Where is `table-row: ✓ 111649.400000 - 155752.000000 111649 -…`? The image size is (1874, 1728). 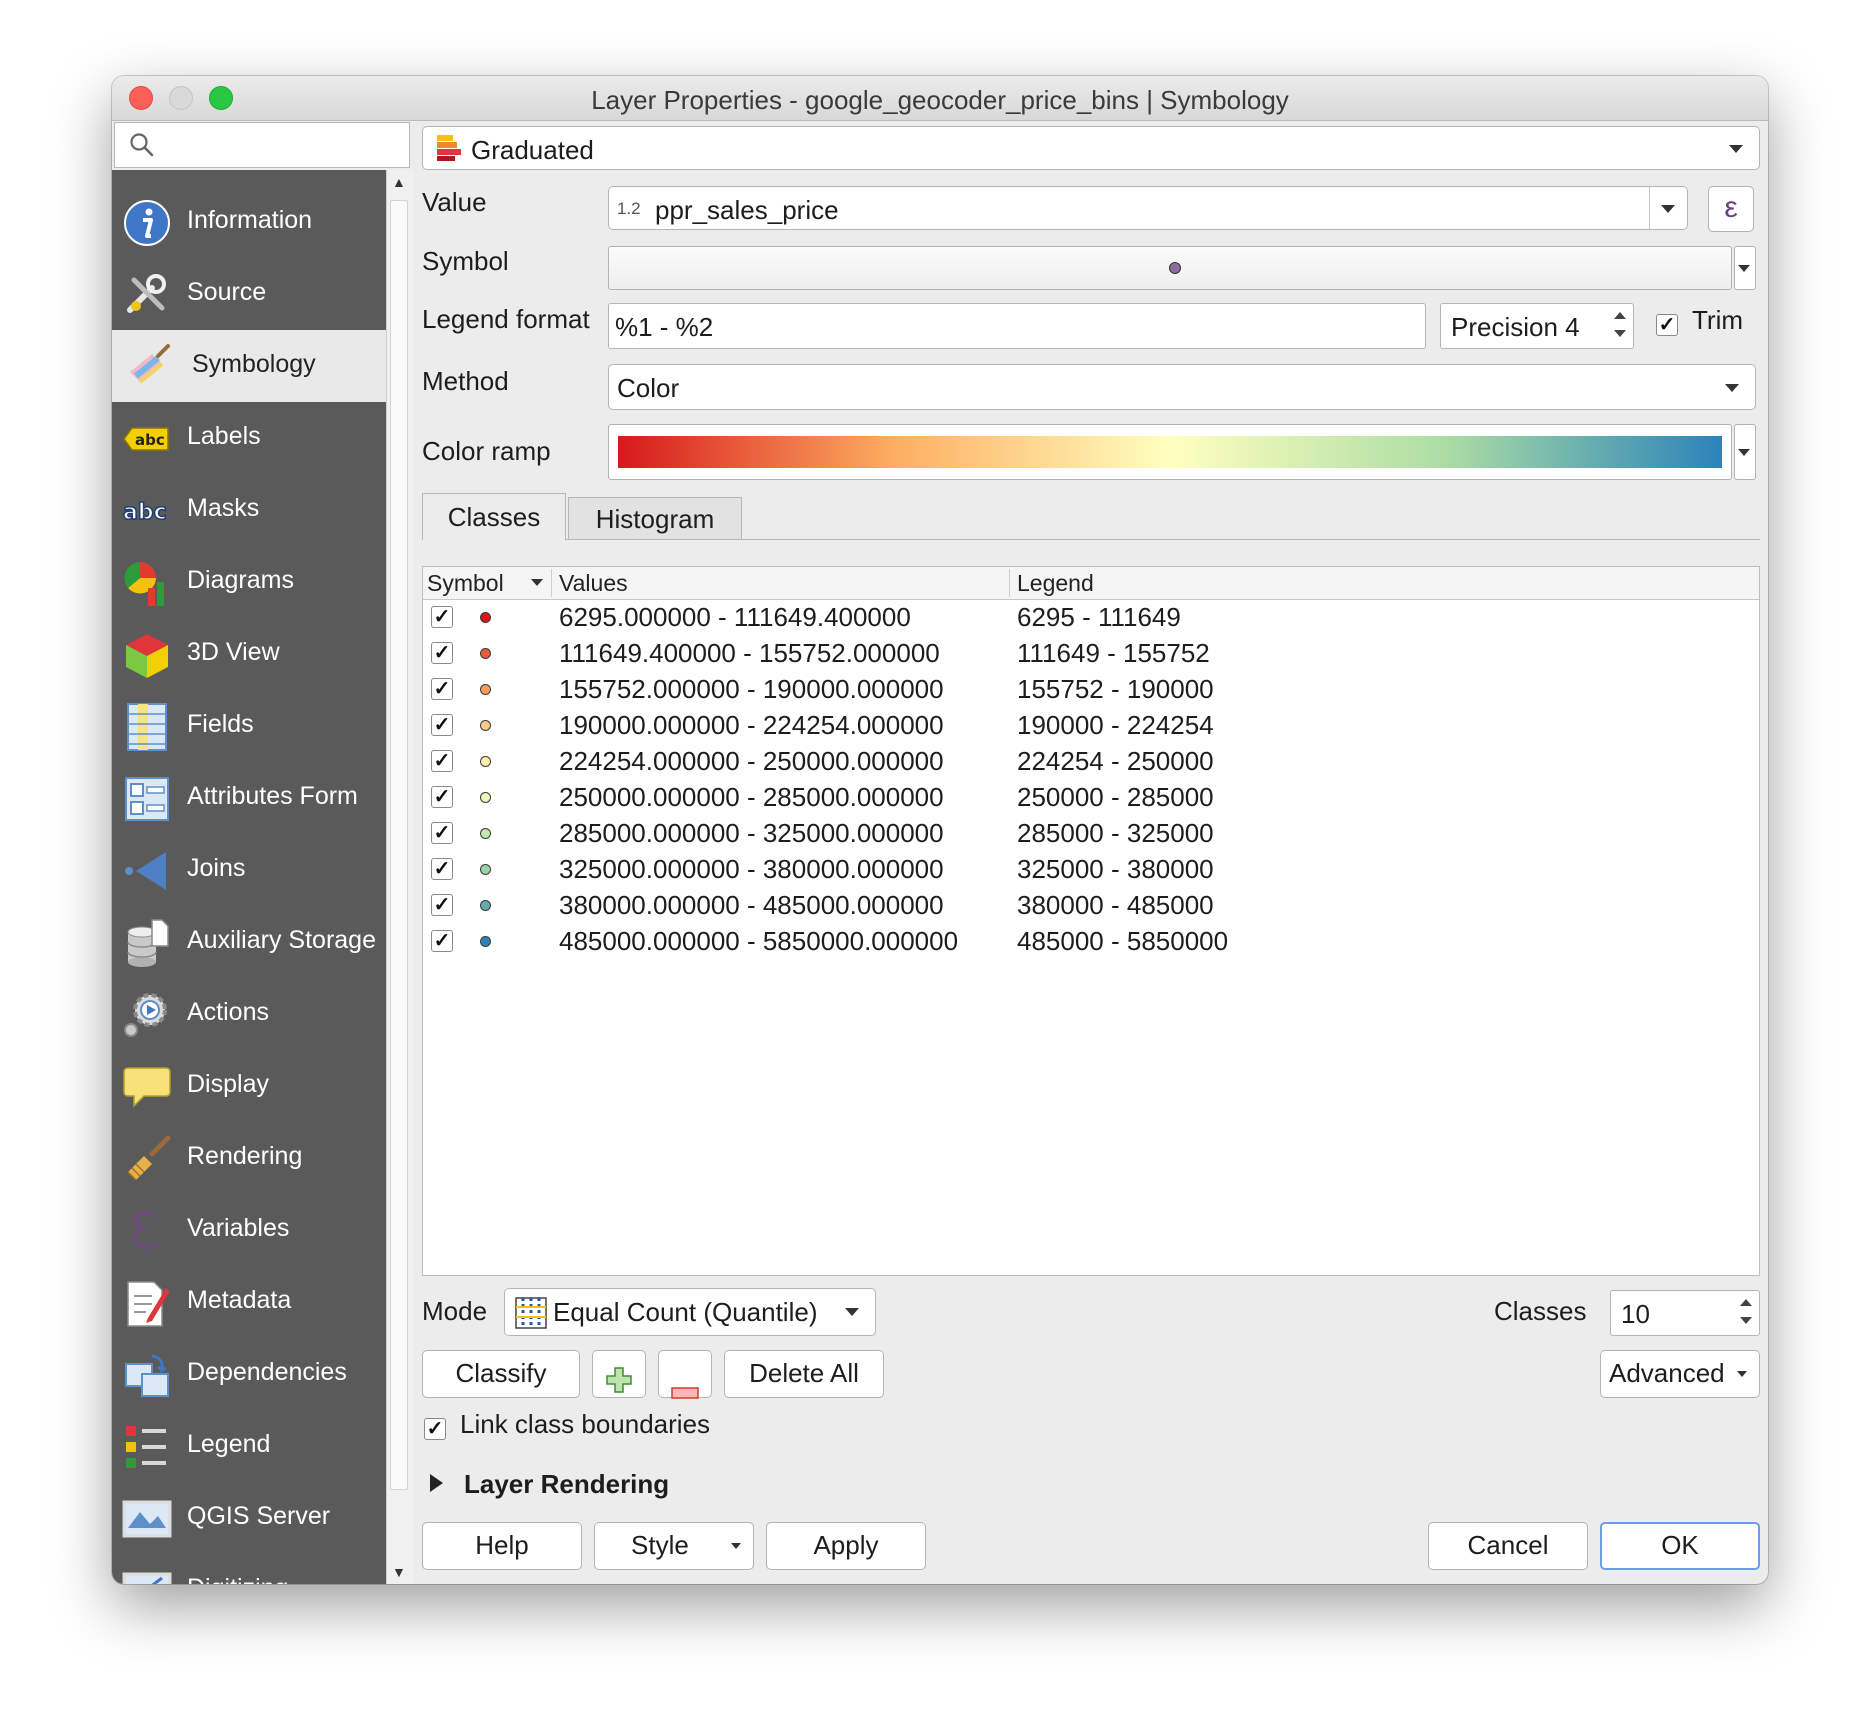 table-row: ✓ 111649.400000 - 155752.000000 111649 -… is located at coordinates (1091, 653).